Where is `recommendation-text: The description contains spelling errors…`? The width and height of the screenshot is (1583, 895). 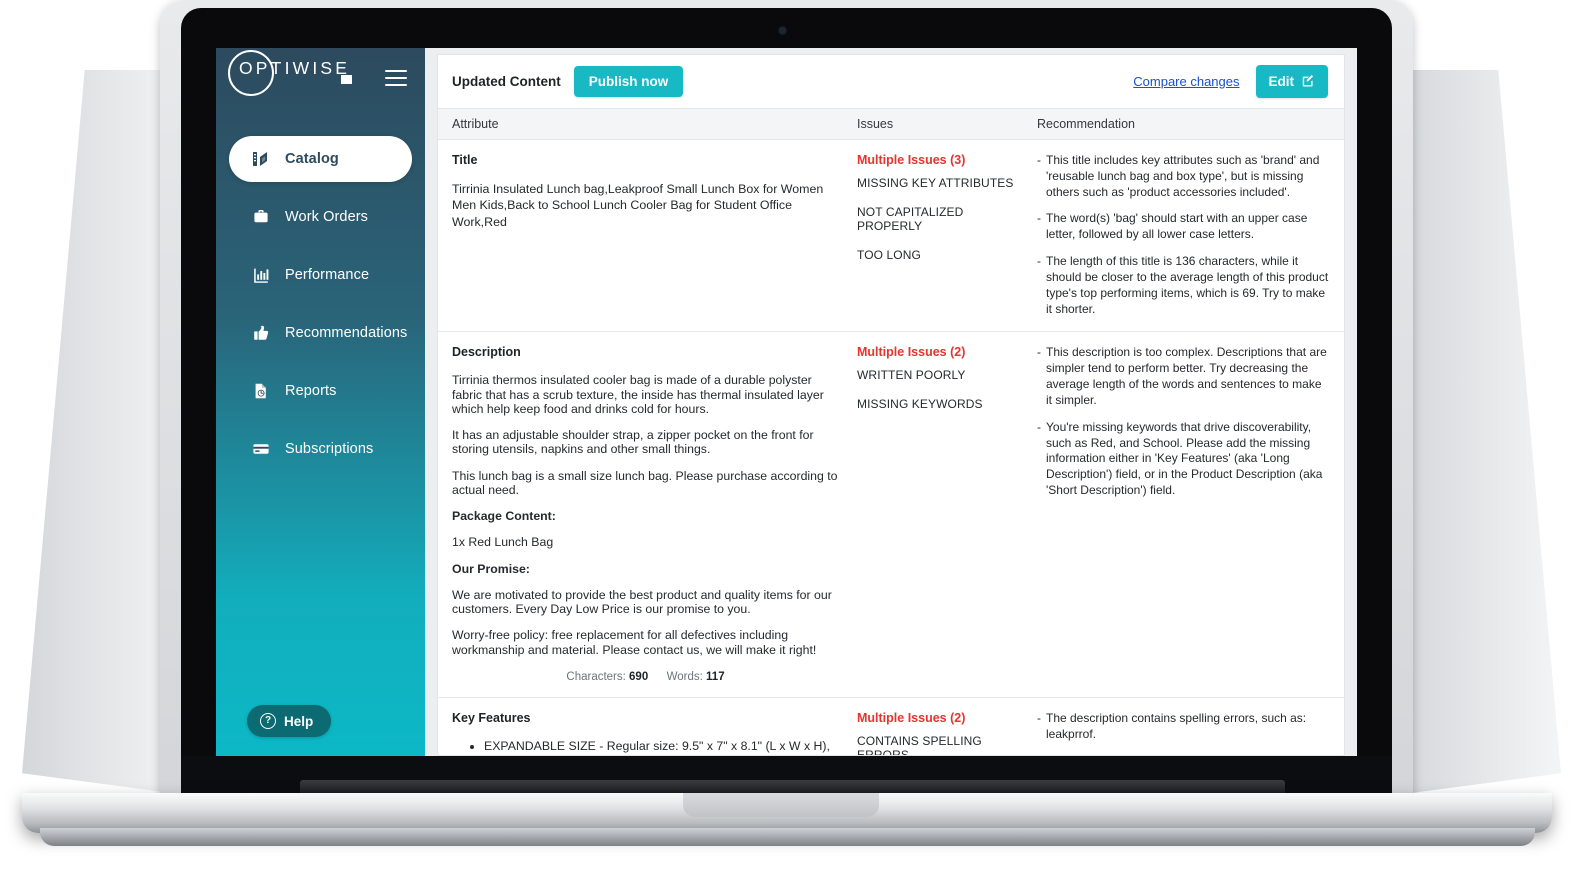
recommendation-text: The description contains spelling errors… is located at coordinates (1176, 725).